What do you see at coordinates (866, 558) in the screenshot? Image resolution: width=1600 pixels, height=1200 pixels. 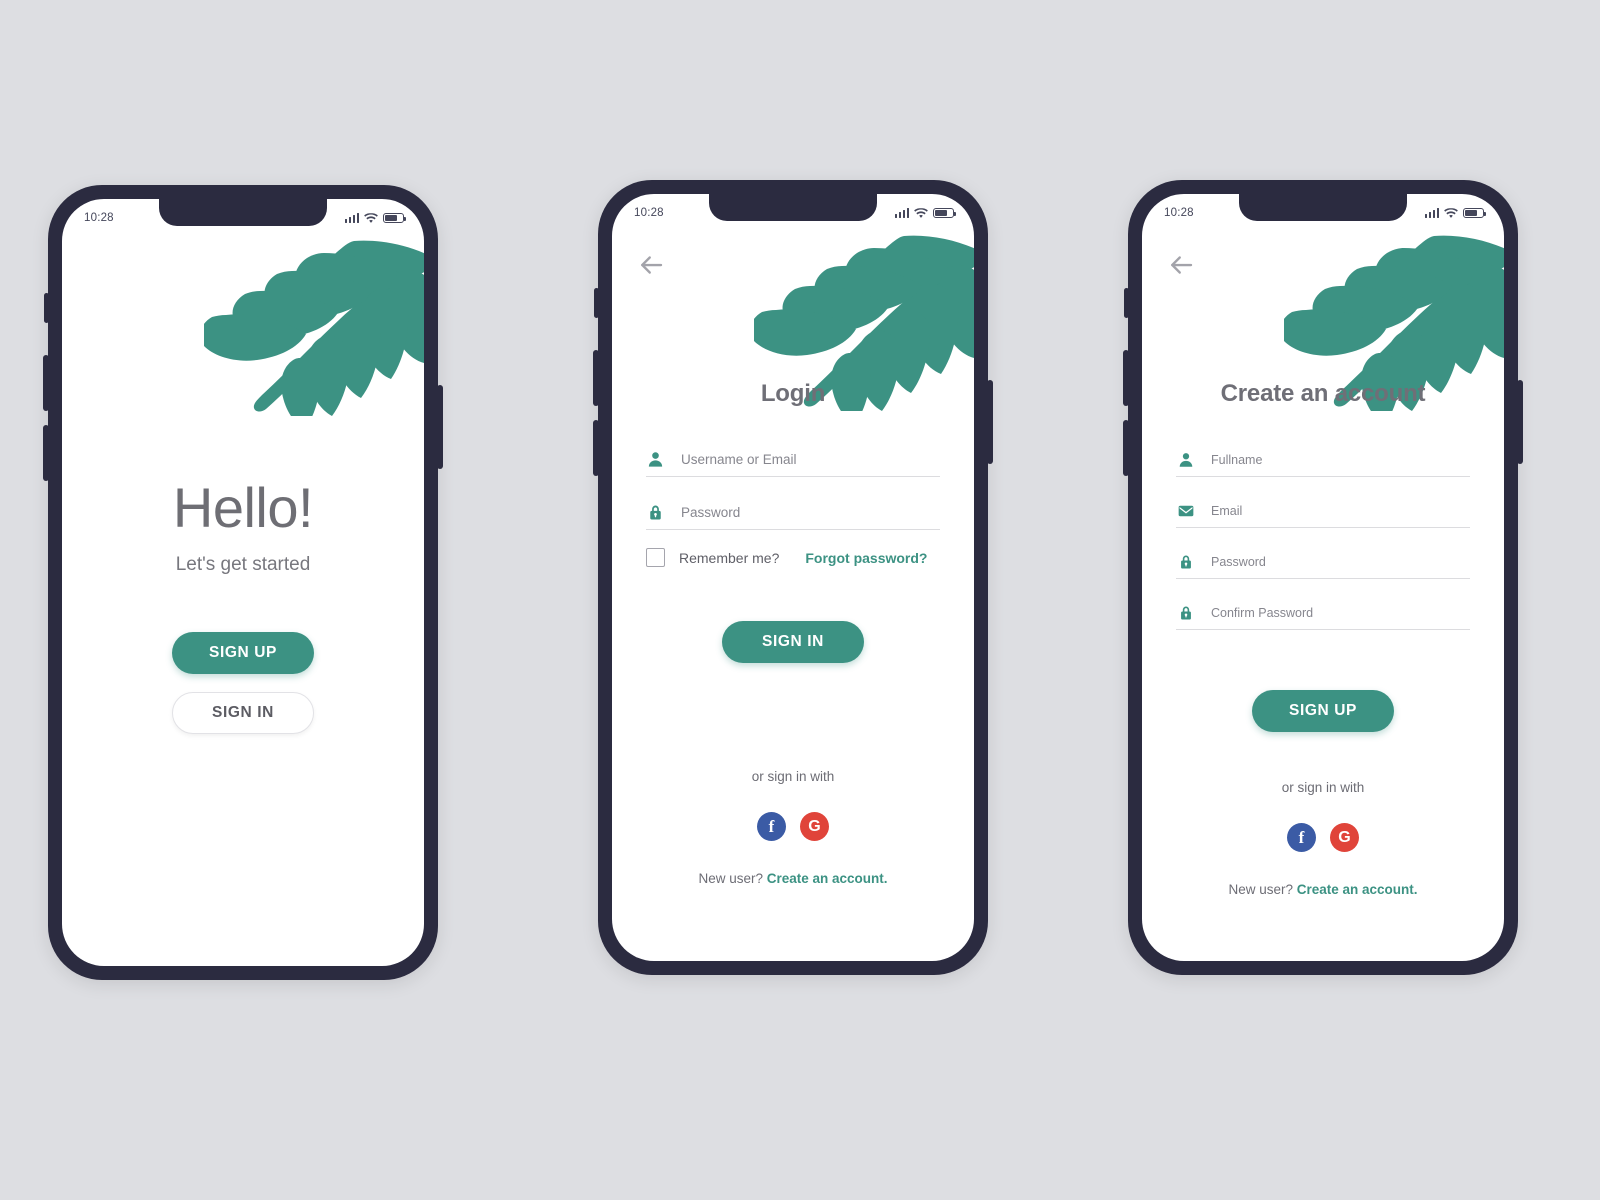 I see `forgot-password-link: Forgot password?` at bounding box center [866, 558].